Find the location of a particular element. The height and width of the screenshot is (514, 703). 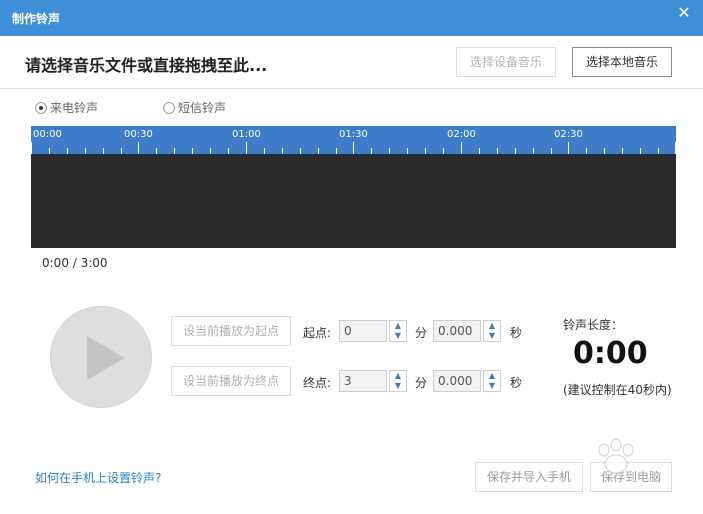

start-label: 起点: is located at coordinates (317, 333).